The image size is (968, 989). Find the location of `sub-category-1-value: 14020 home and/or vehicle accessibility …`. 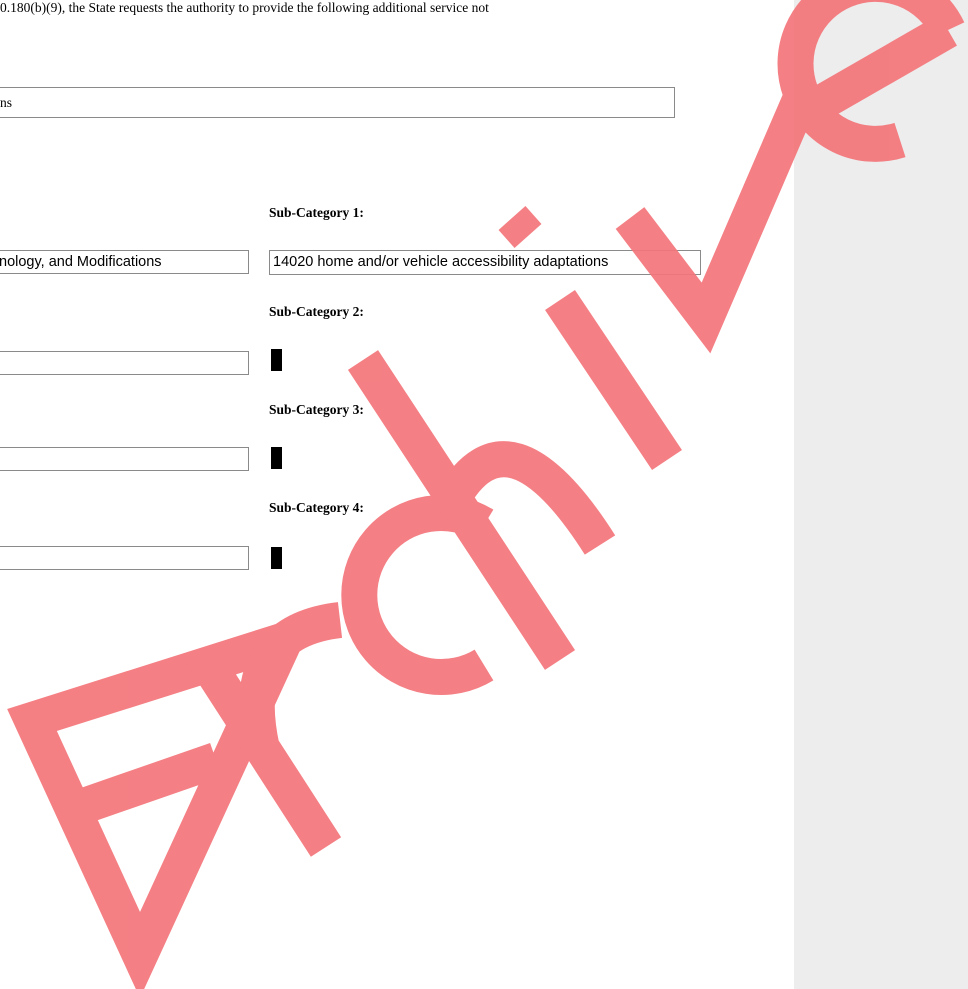

sub-category-1-value: 14020 home and/or vehicle accessibility … is located at coordinates (441, 262).